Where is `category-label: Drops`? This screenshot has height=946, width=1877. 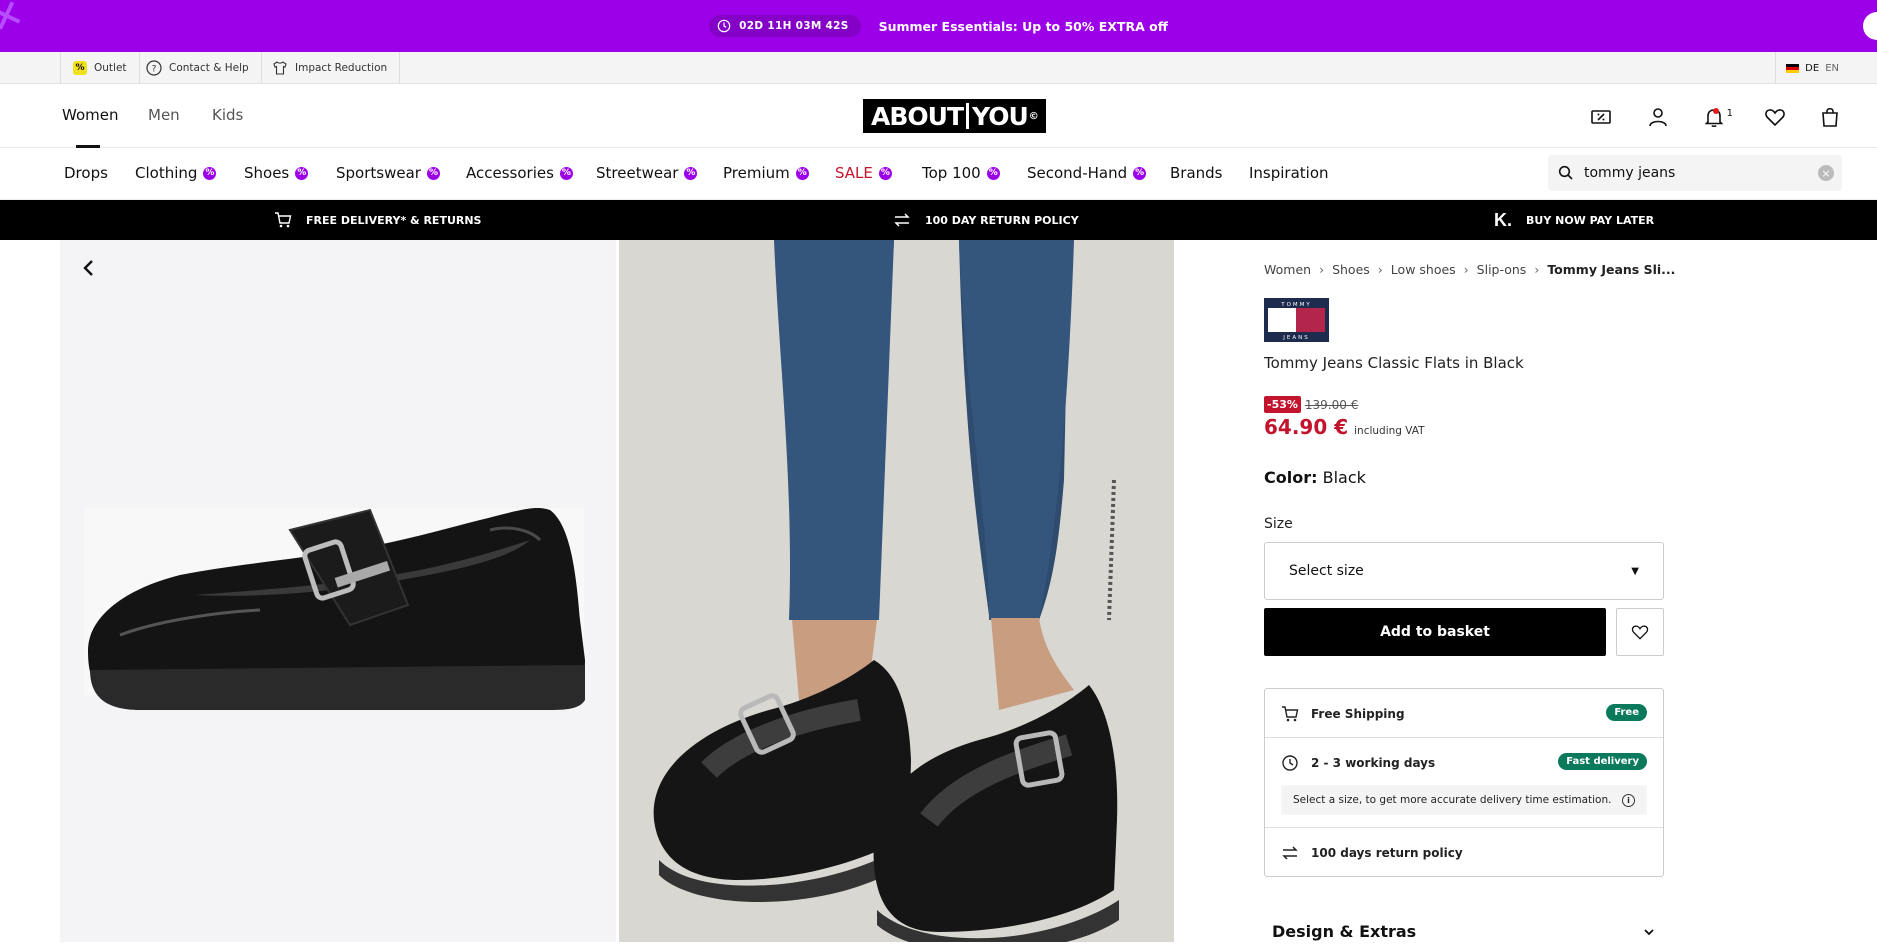 category-label: Drops is located at coordinates (86, 173).